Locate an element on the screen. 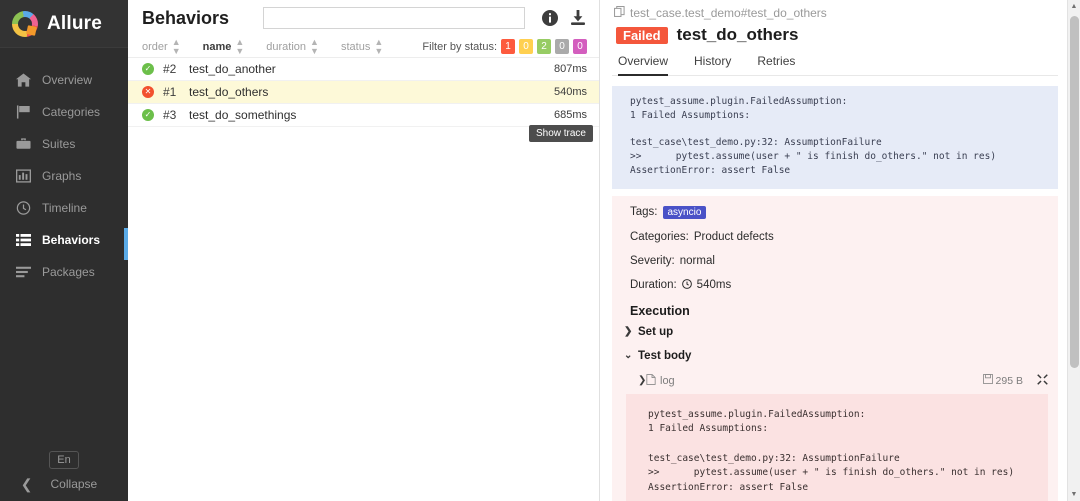  duration-value: 540ms is located at coordinates (714, 285).